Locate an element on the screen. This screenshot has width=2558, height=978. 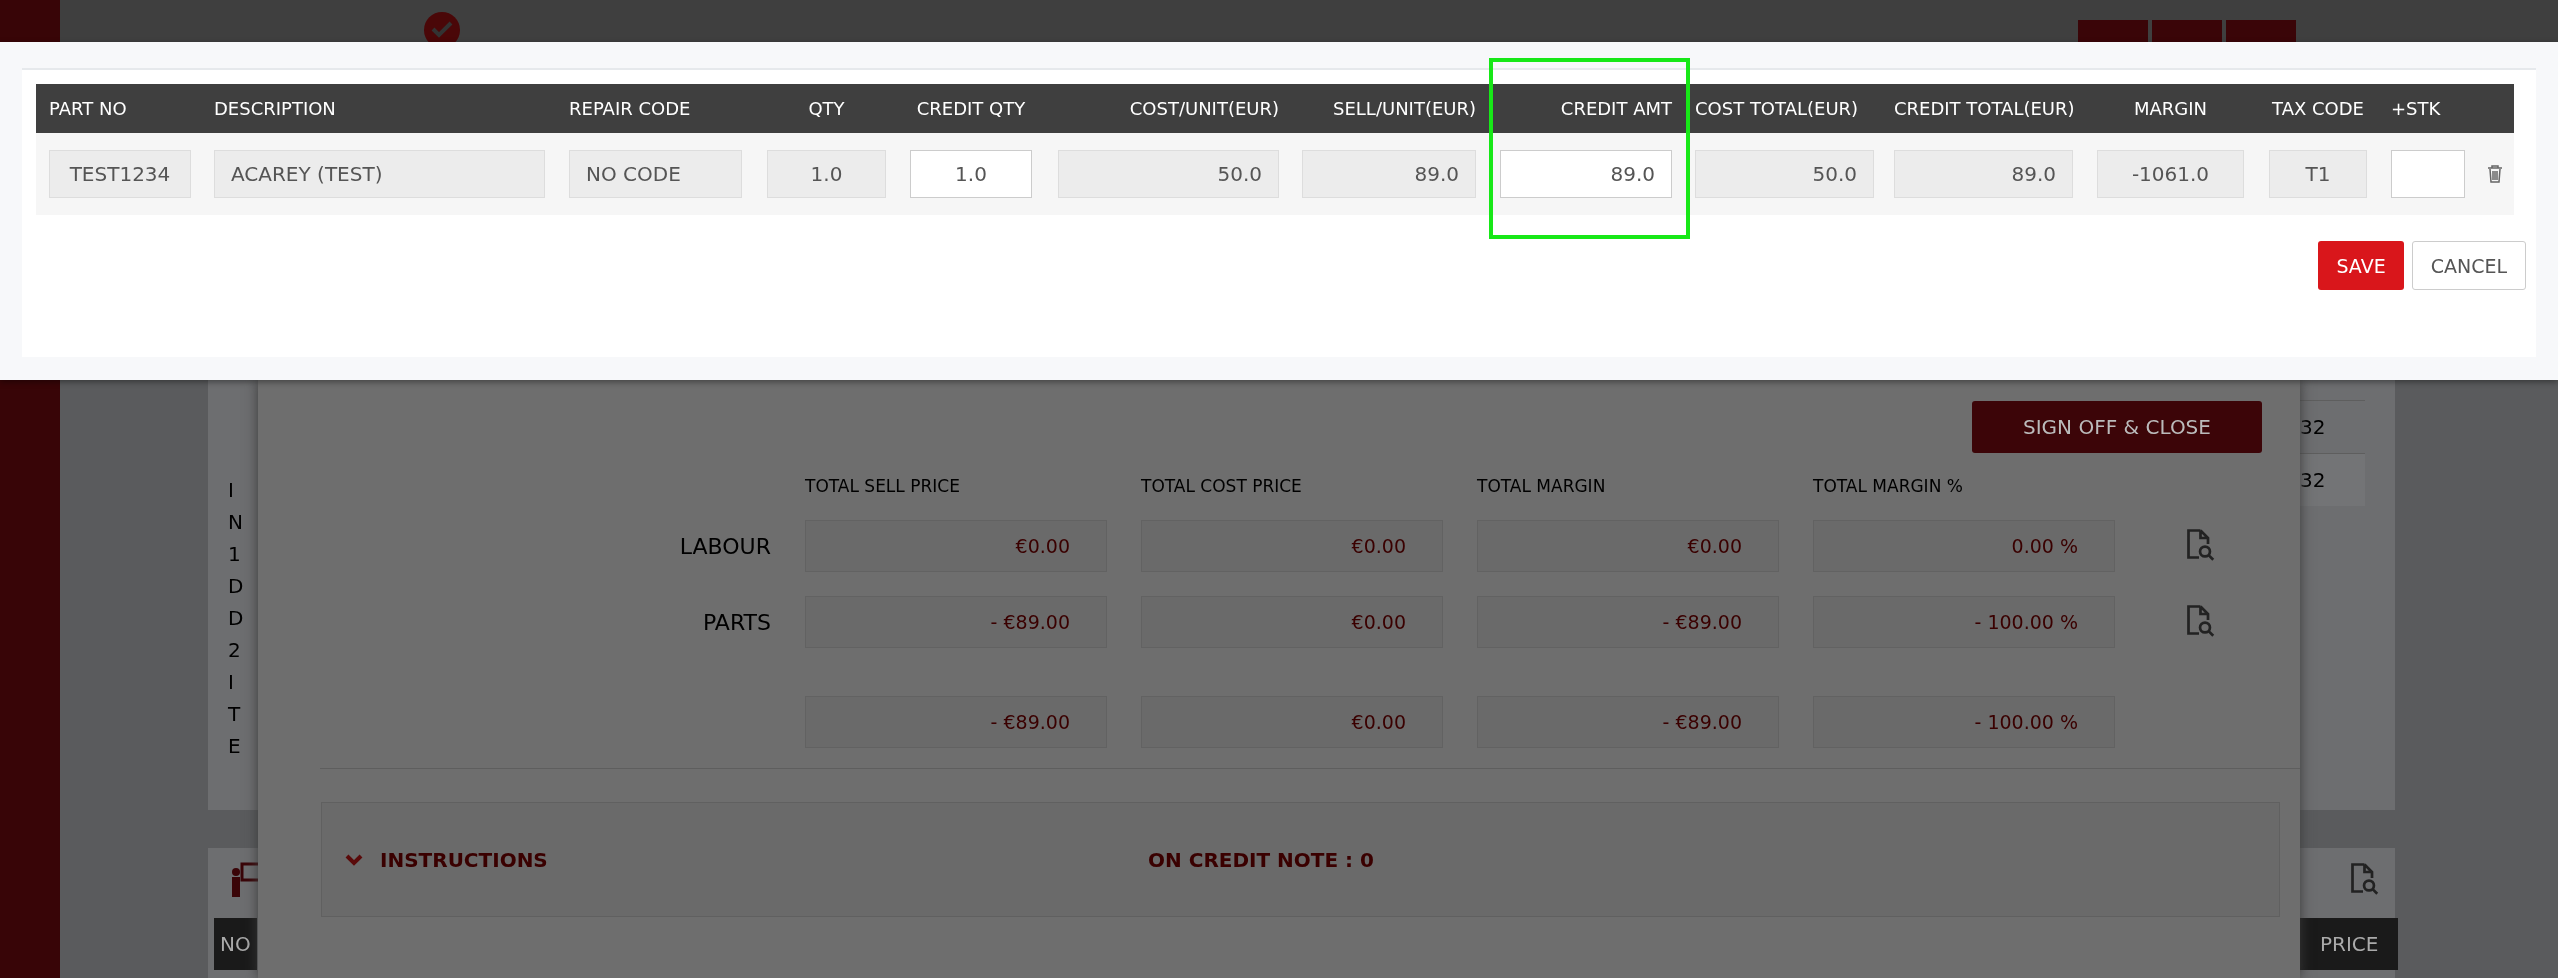
column-header: TAX CODE is located at coordinates (2318, 108).